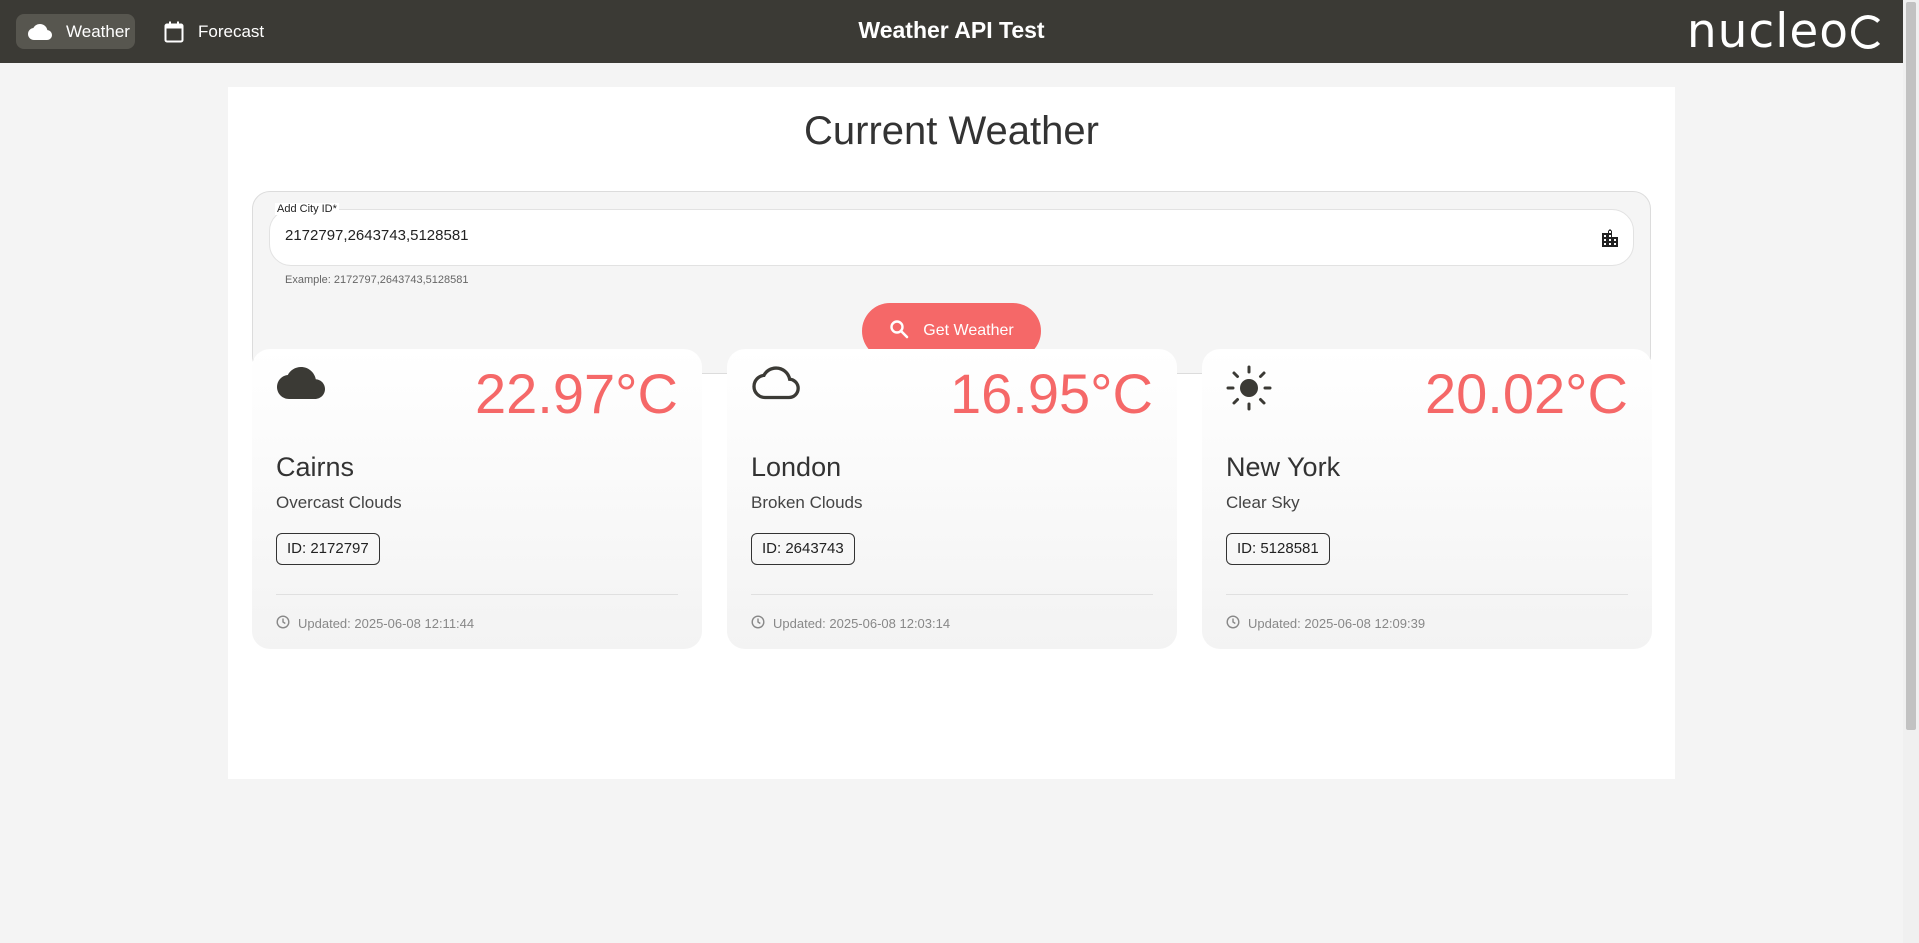  Describe the element at coordinates (951, 131) in the screenshot. I see `page-title: Current Weather` at that location.